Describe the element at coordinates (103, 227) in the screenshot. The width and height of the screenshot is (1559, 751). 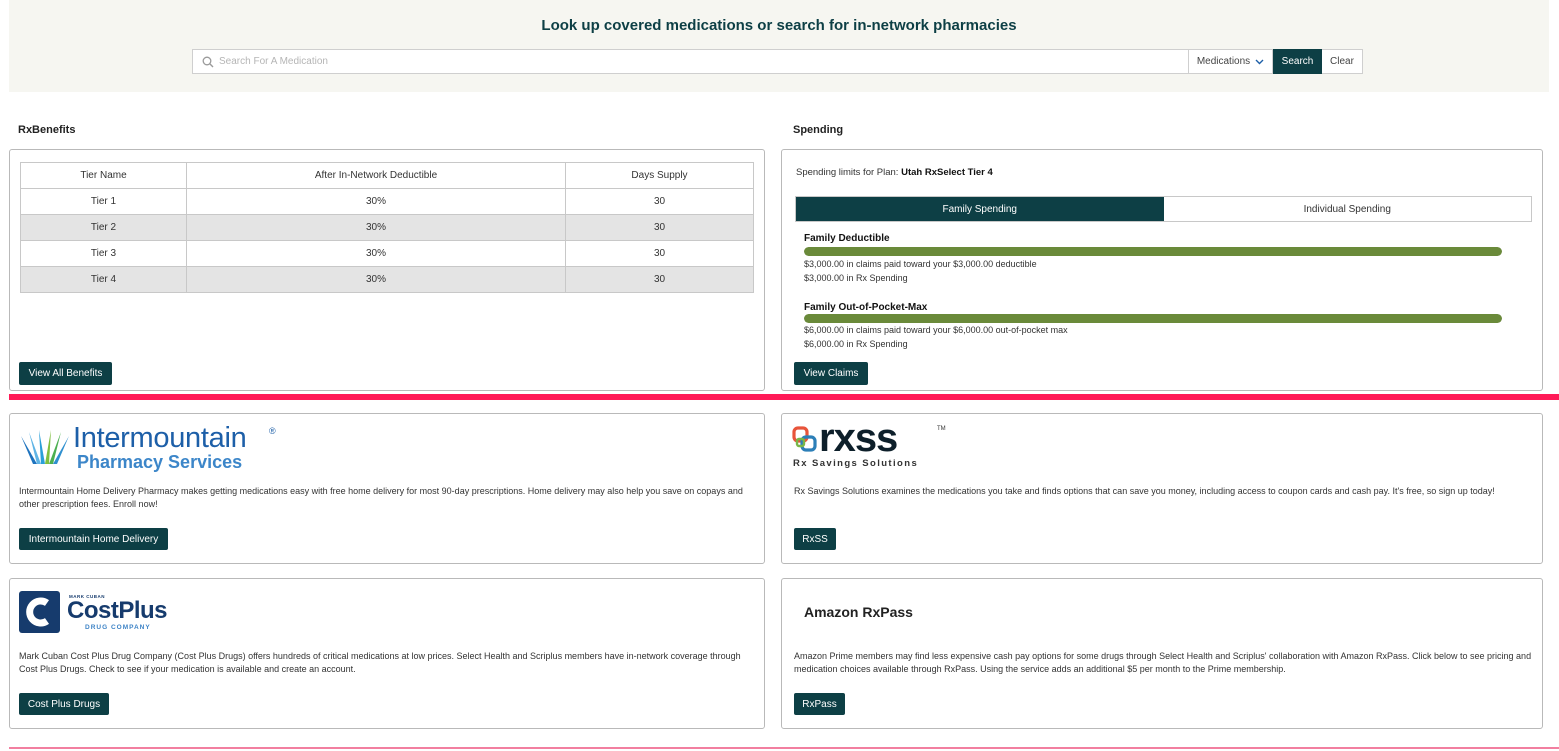
I see `table-cell: Tier 2` at that location.